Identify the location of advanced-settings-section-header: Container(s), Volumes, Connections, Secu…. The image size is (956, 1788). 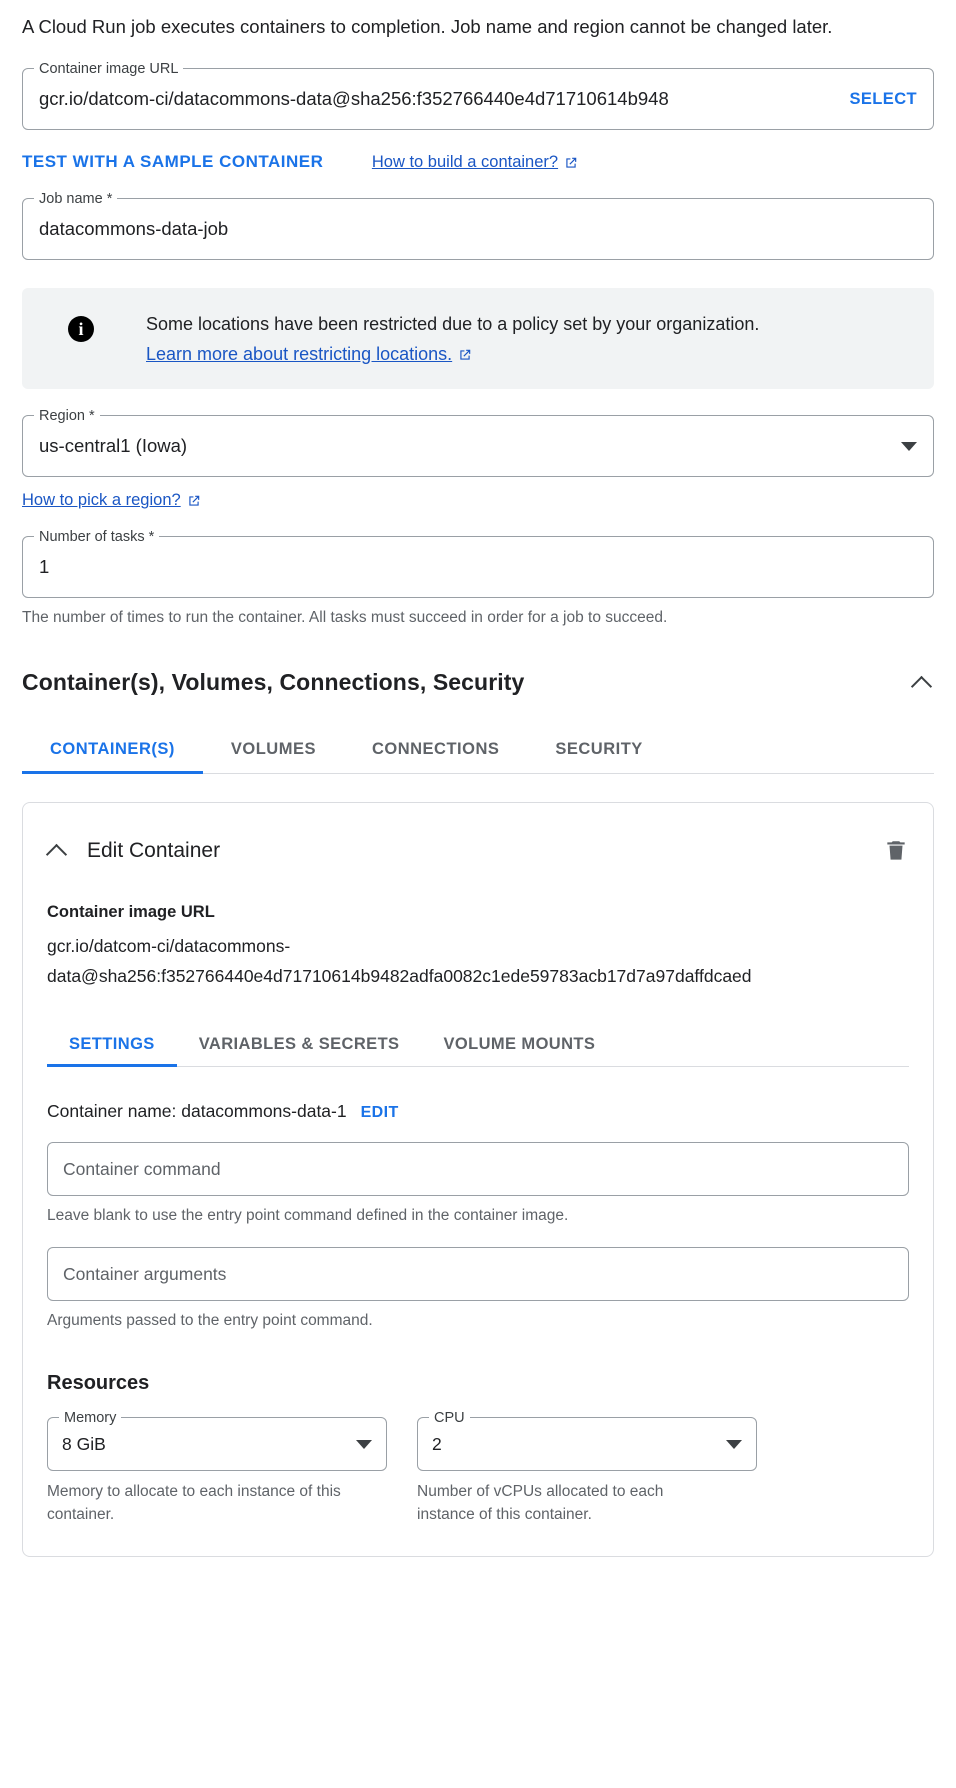
(478, 682).